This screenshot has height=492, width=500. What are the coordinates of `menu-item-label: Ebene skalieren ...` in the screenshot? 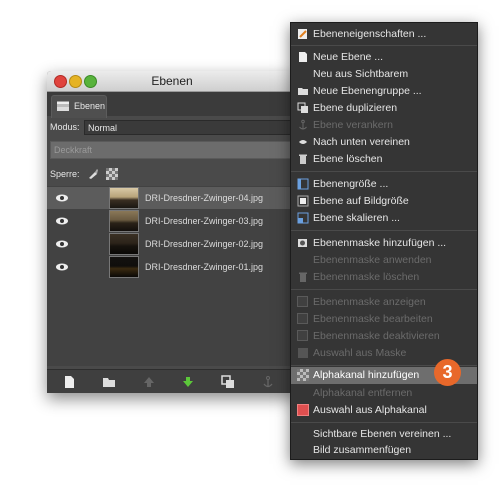 It's located at (356, 218).